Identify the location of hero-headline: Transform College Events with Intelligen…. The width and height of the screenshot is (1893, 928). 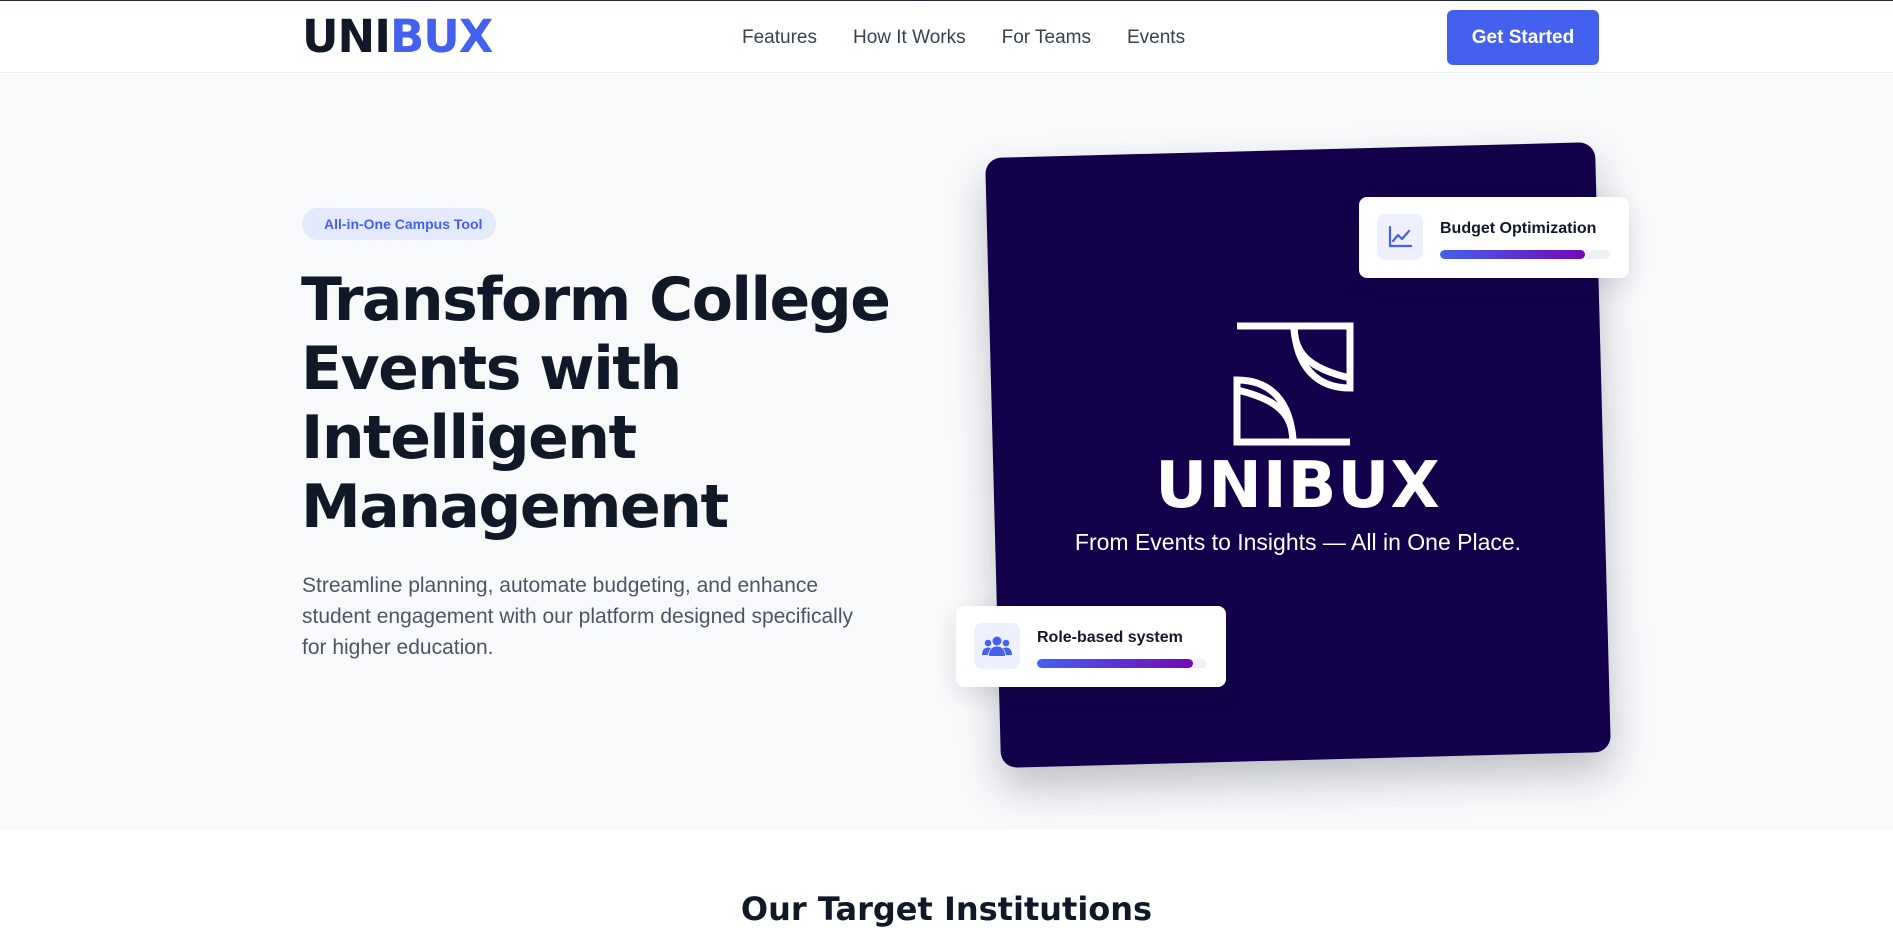
(621, 404).